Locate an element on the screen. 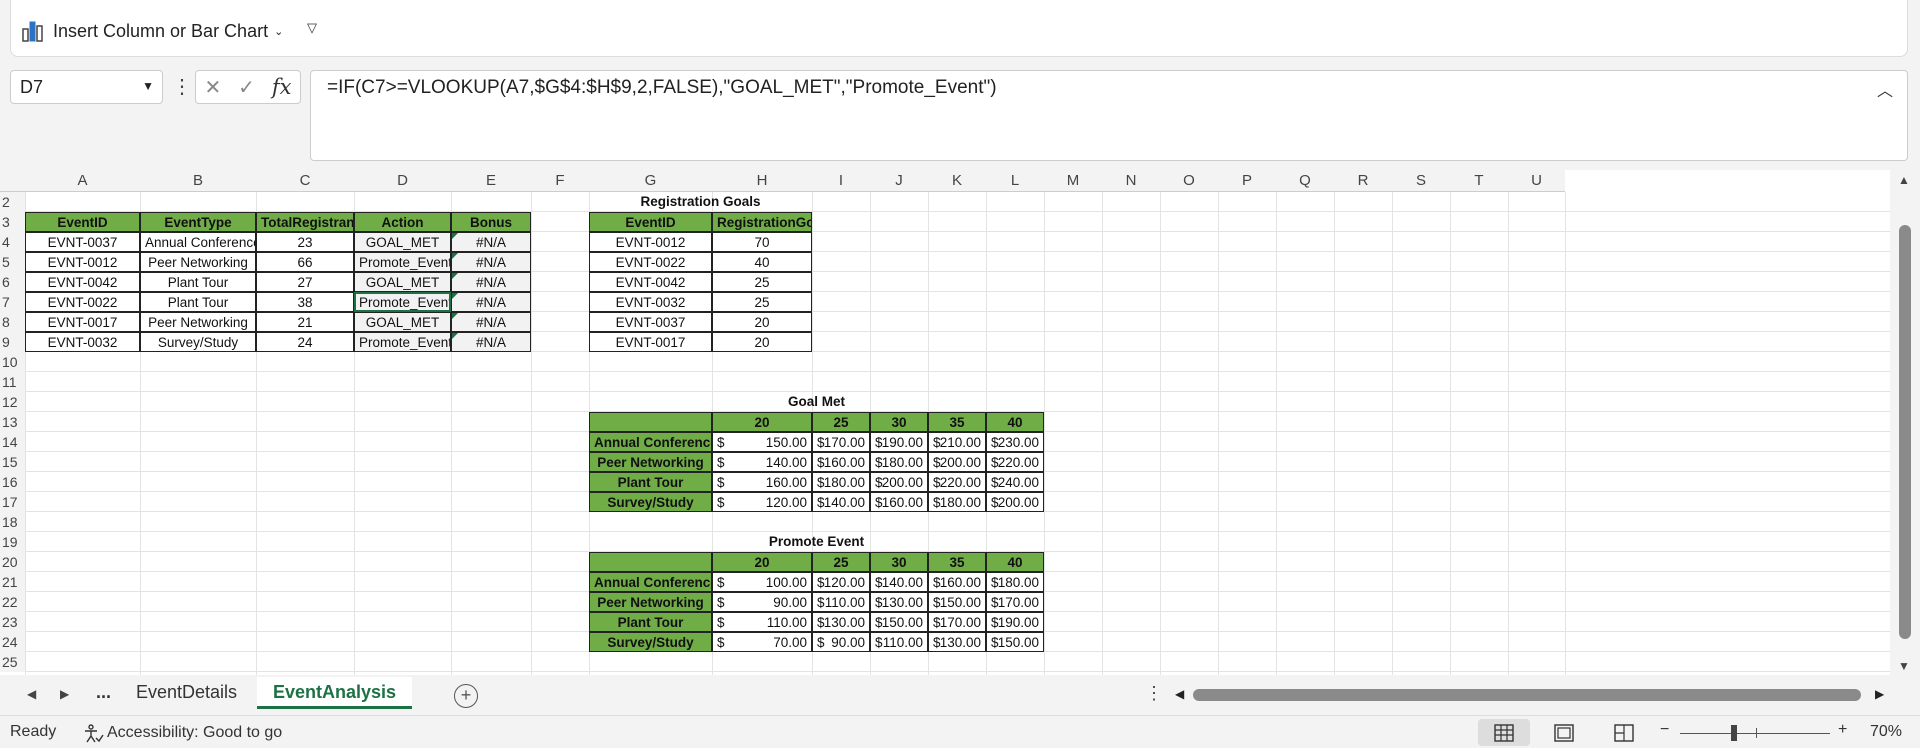  table-cell: 24 is located at coordinates (305, 342).